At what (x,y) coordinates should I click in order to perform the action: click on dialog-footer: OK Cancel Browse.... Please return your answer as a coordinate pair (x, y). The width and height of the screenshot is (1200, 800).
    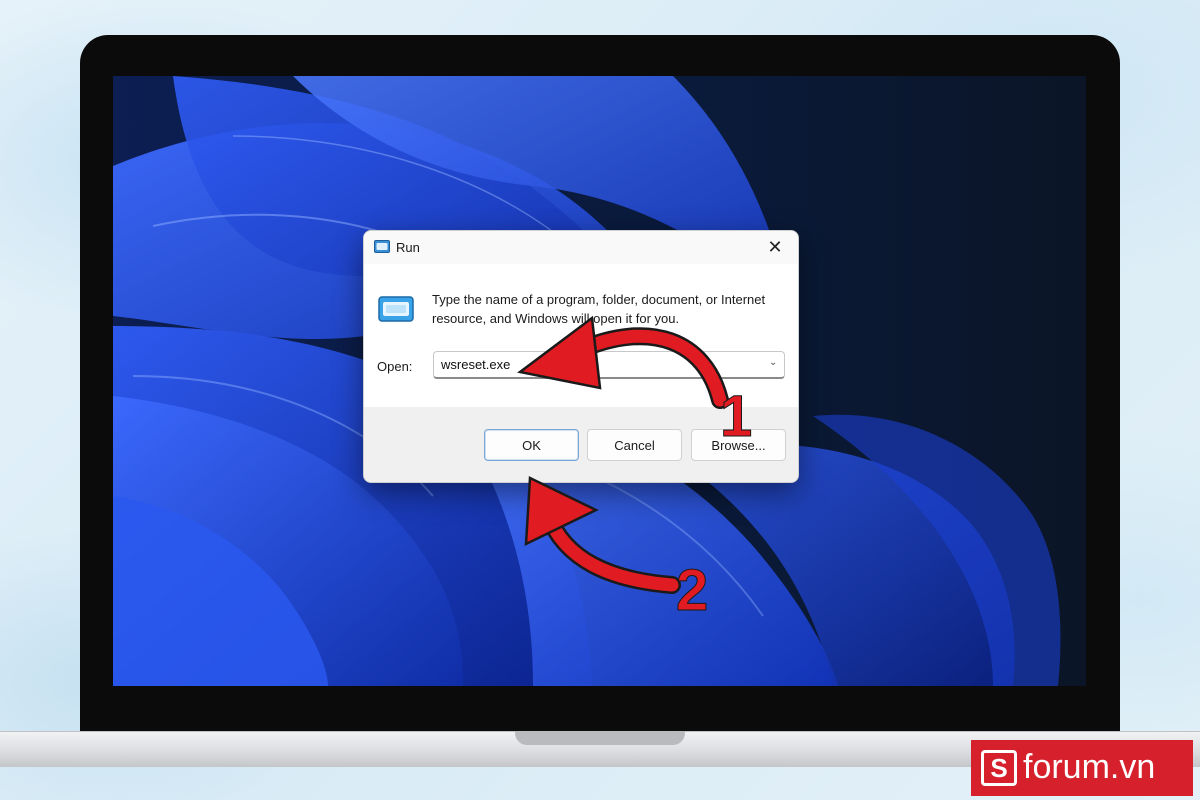
    Looking at the image, I should click on (581, 444).